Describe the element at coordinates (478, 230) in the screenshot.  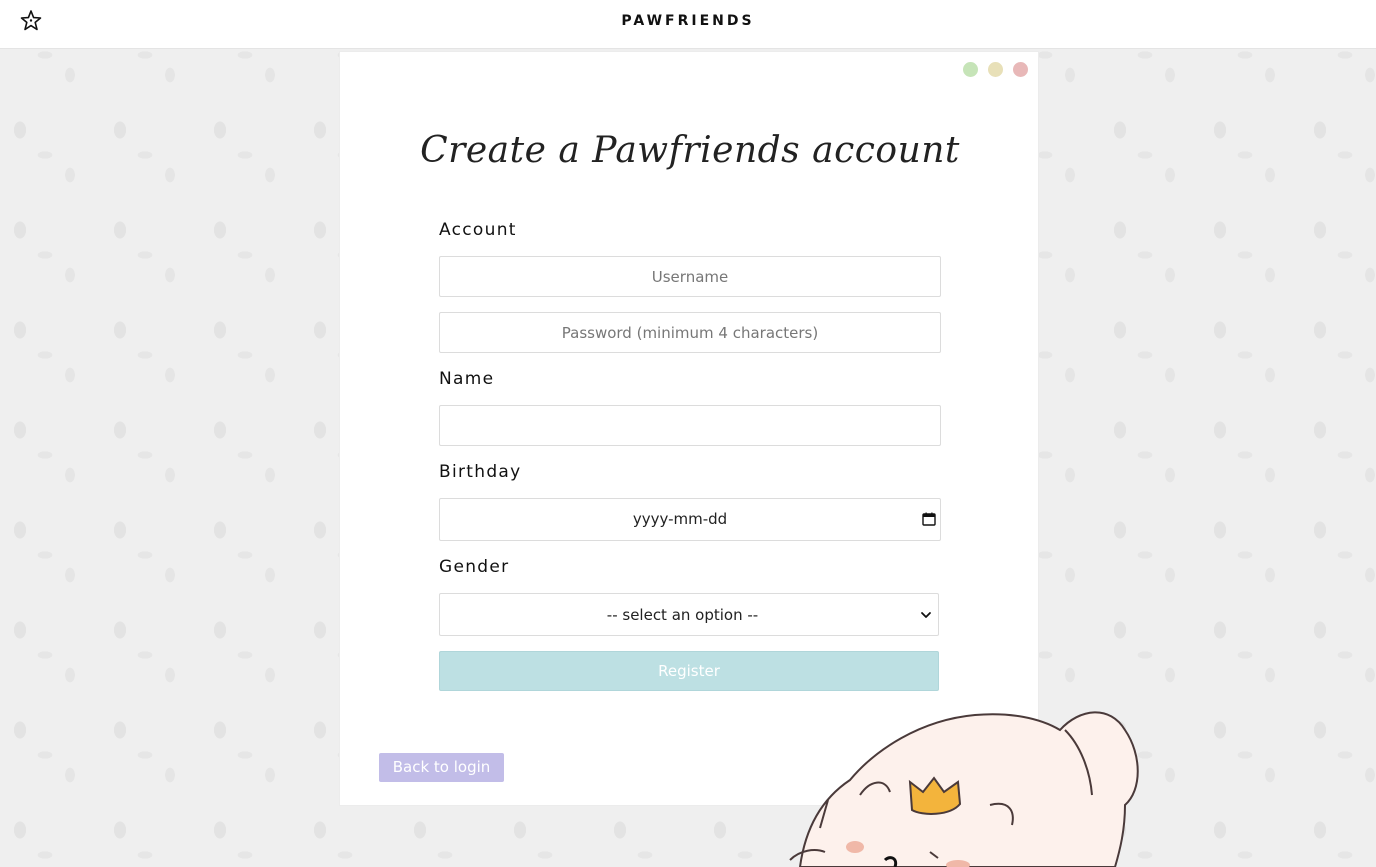
I see `account-label: Account` at that location.